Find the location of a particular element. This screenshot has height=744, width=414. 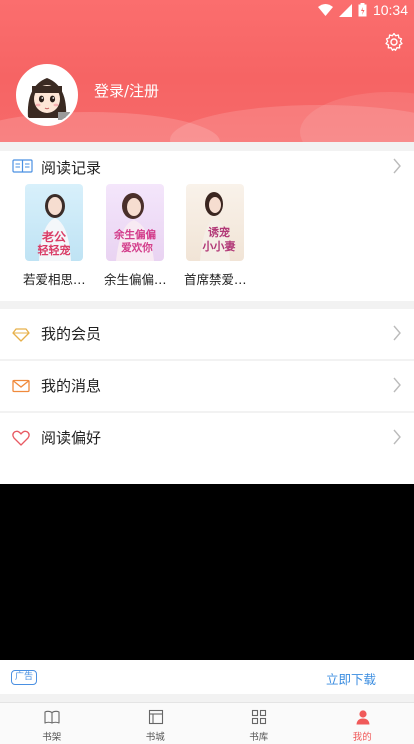

svg-text: 老公 is located at coordinates (54, 236).